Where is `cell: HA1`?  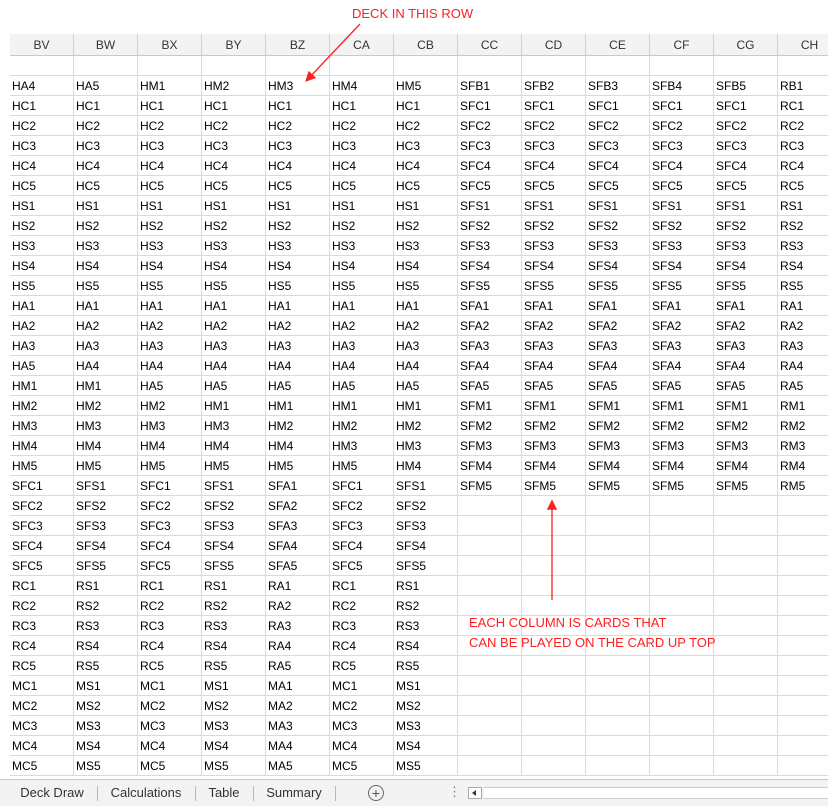
cell: HA1 is located at coordinates (298, 306).